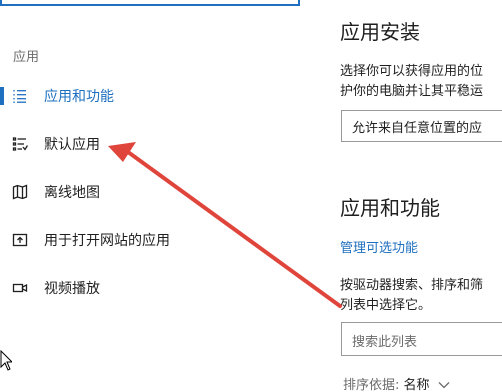 The image size is (502, 392). Describe the element at coordinates (6, 360) in the screenshot. I see `mouse-cursor-icon` at that location.